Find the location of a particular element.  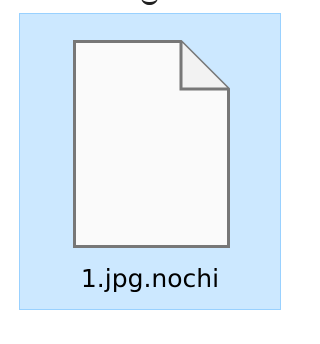

file-name-label: 1.jpg.nochi is located at coordinates (150, 278).